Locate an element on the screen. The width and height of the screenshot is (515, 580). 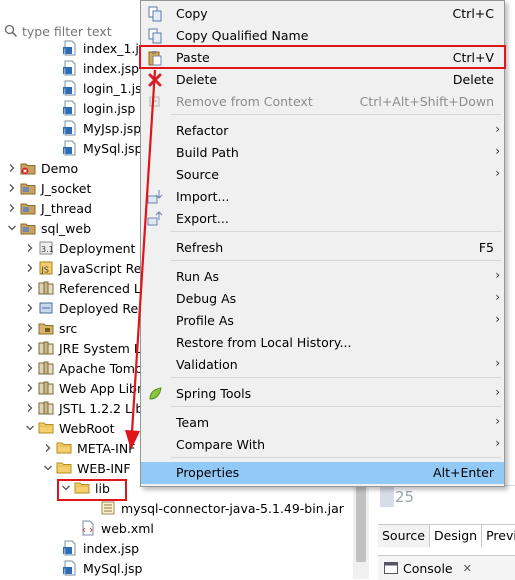
tree-item: Jlogin_1.jsp is located at coordinates (105, 88).